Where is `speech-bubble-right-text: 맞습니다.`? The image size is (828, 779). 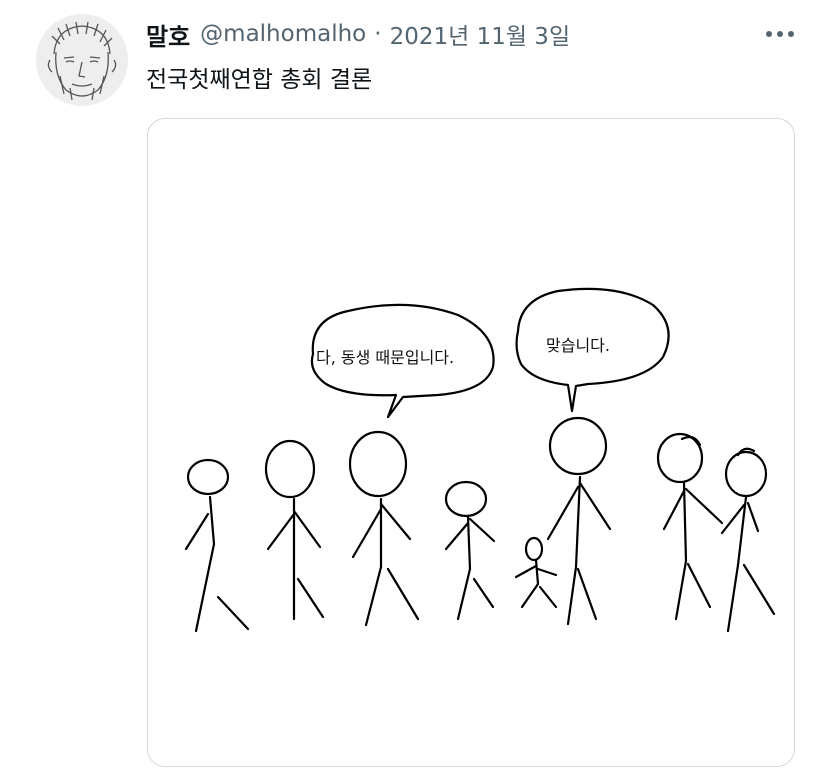 speech-bubble-right-text: 맞습니다. is located at coordinates (578, 345).